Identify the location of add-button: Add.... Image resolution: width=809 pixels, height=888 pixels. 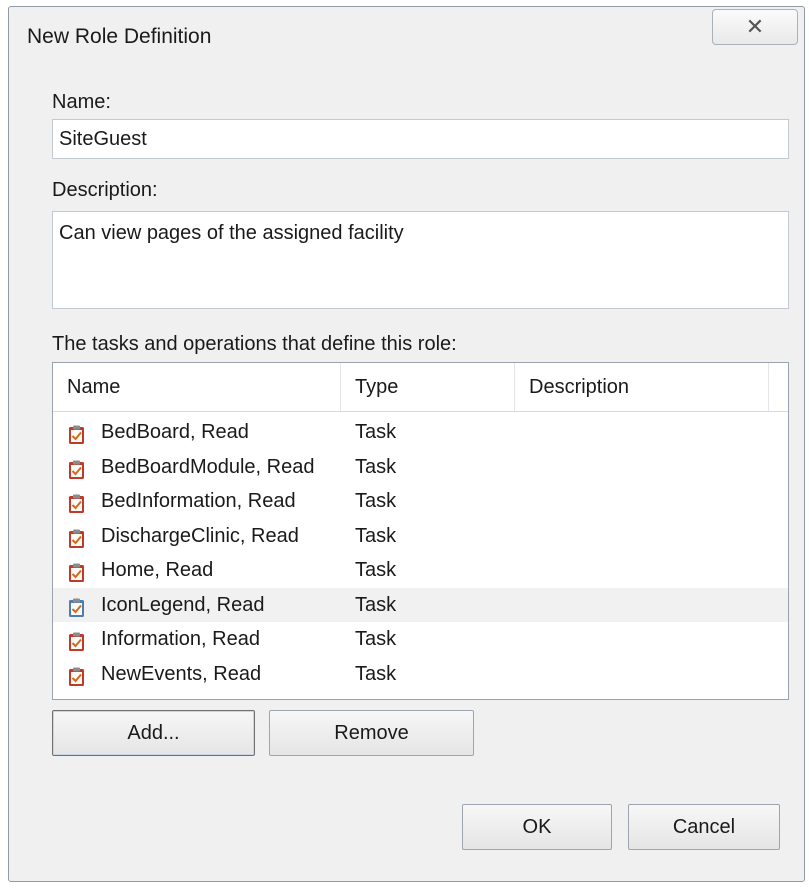
(153, 733).